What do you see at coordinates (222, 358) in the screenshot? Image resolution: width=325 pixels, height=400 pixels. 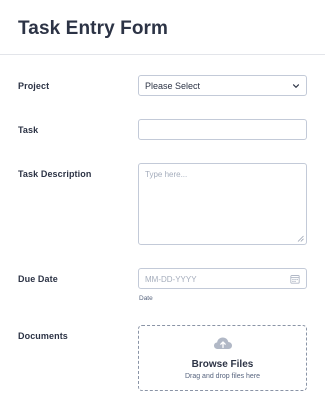 I see `file-dropzone: Browse Files Drag and drop files here` at bounding box center [222, 358].